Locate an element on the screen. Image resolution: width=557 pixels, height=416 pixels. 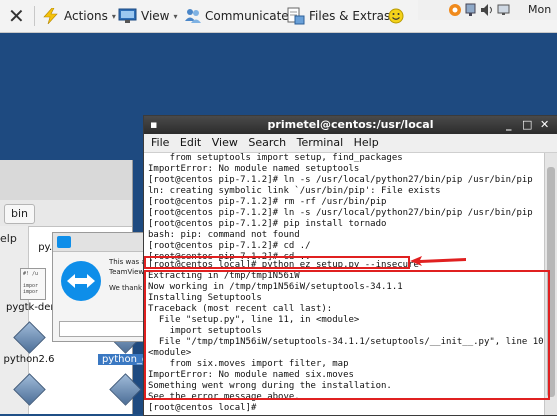
window-menu-icon: ▪ is located at coordinates (153, 125).